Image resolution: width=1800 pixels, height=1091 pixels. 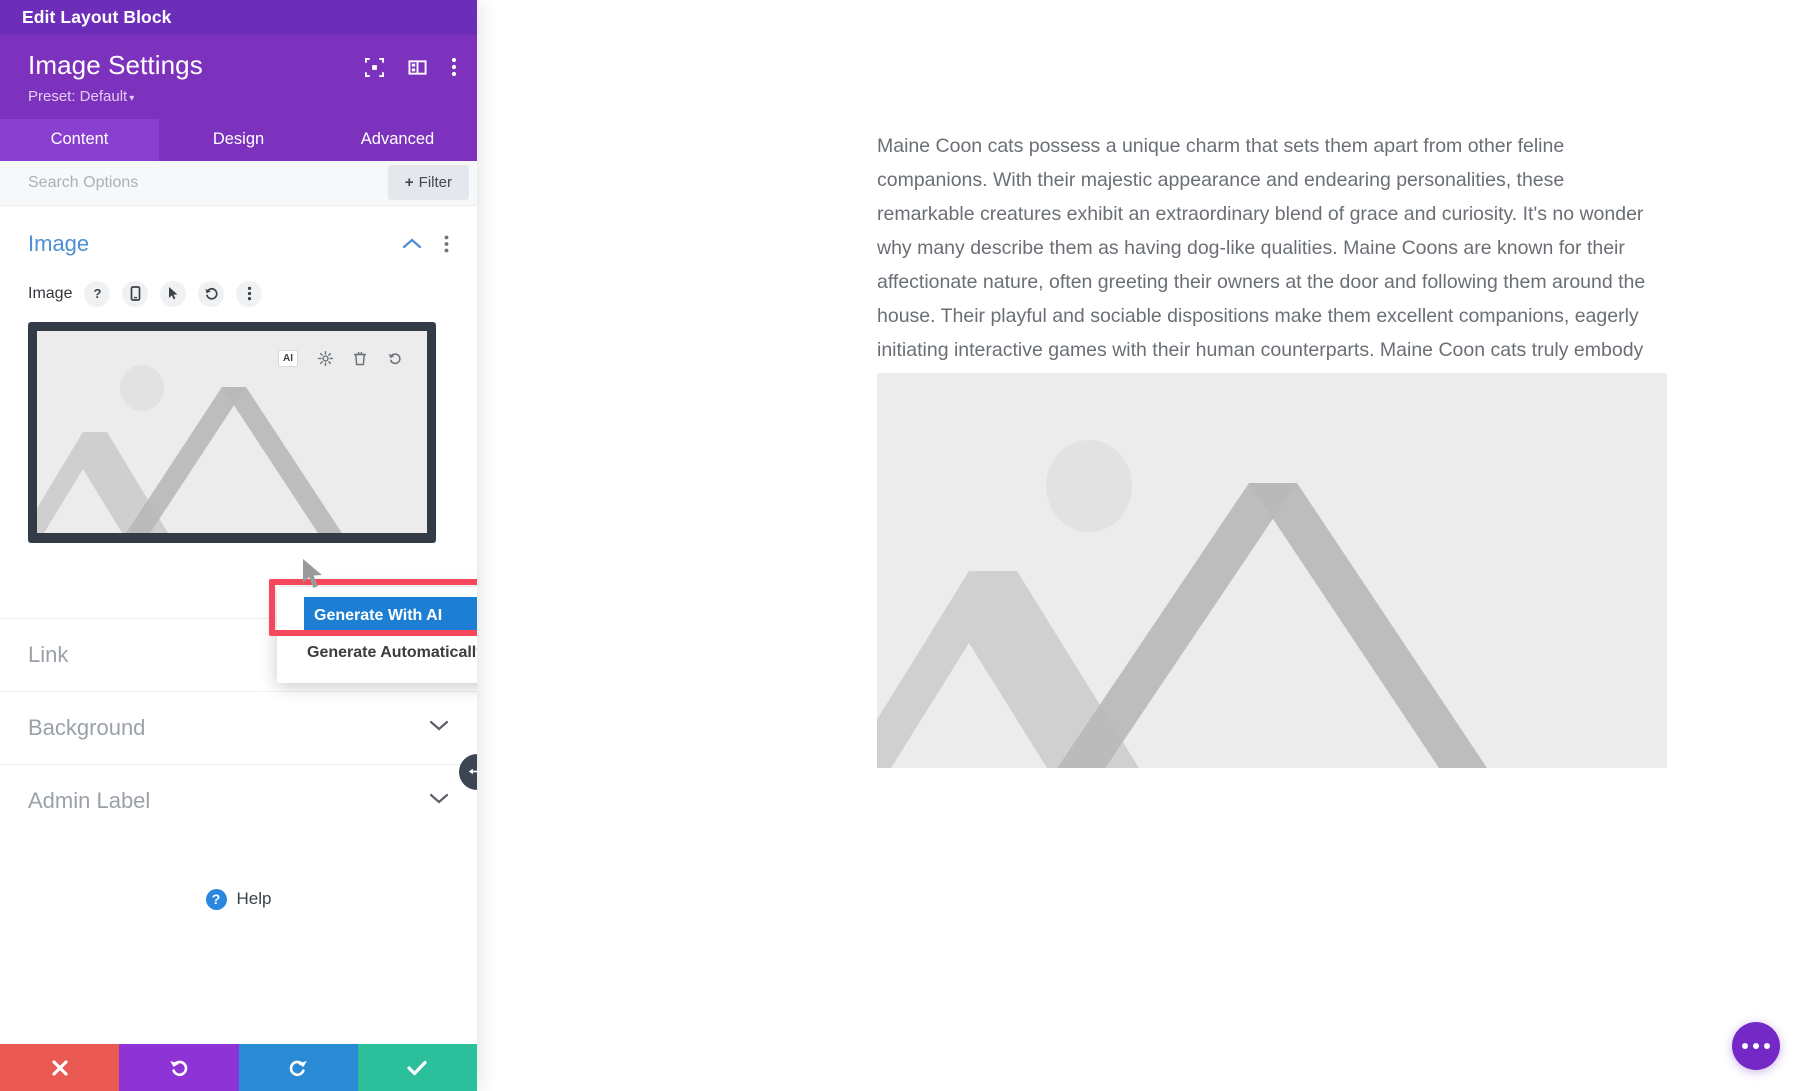 I want to click on ai-hover-toolbar: AI, so click(x=340, y=358).